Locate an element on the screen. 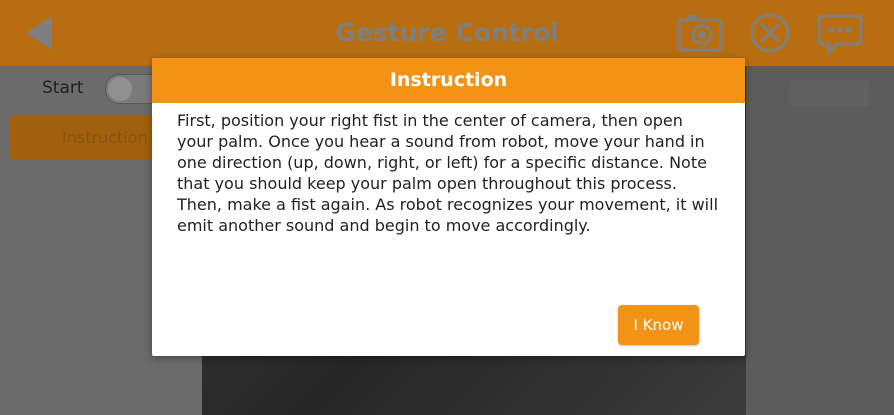 The height and width of the screenshot is (415, 894). i-know-button: I Know is located at coordinates (658, 325).